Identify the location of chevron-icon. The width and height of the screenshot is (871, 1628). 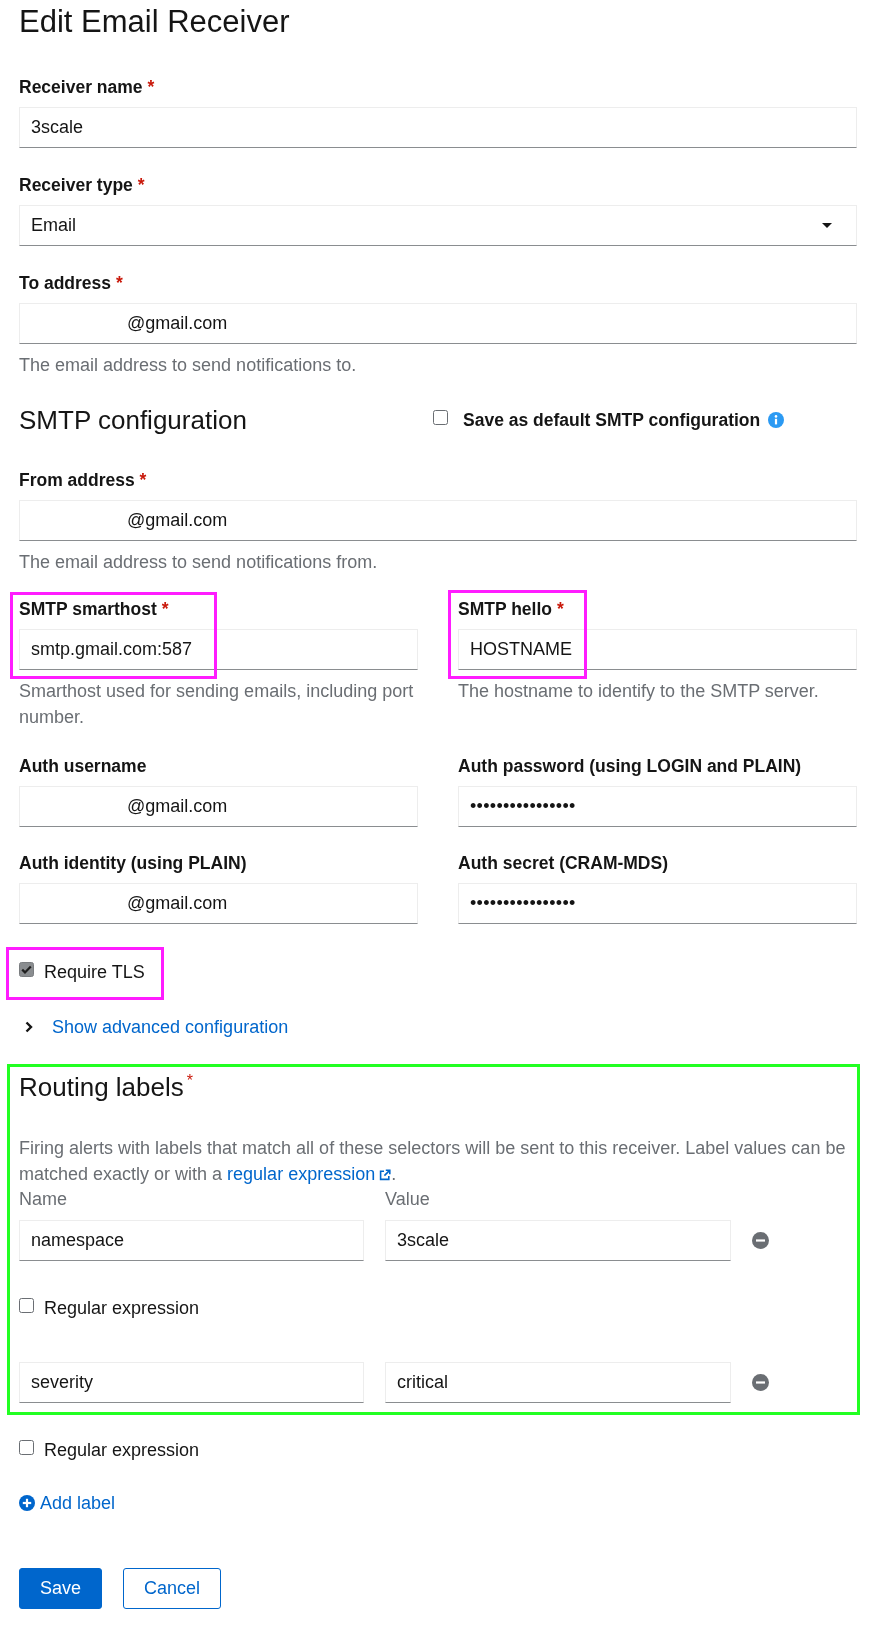
(29, 1027).